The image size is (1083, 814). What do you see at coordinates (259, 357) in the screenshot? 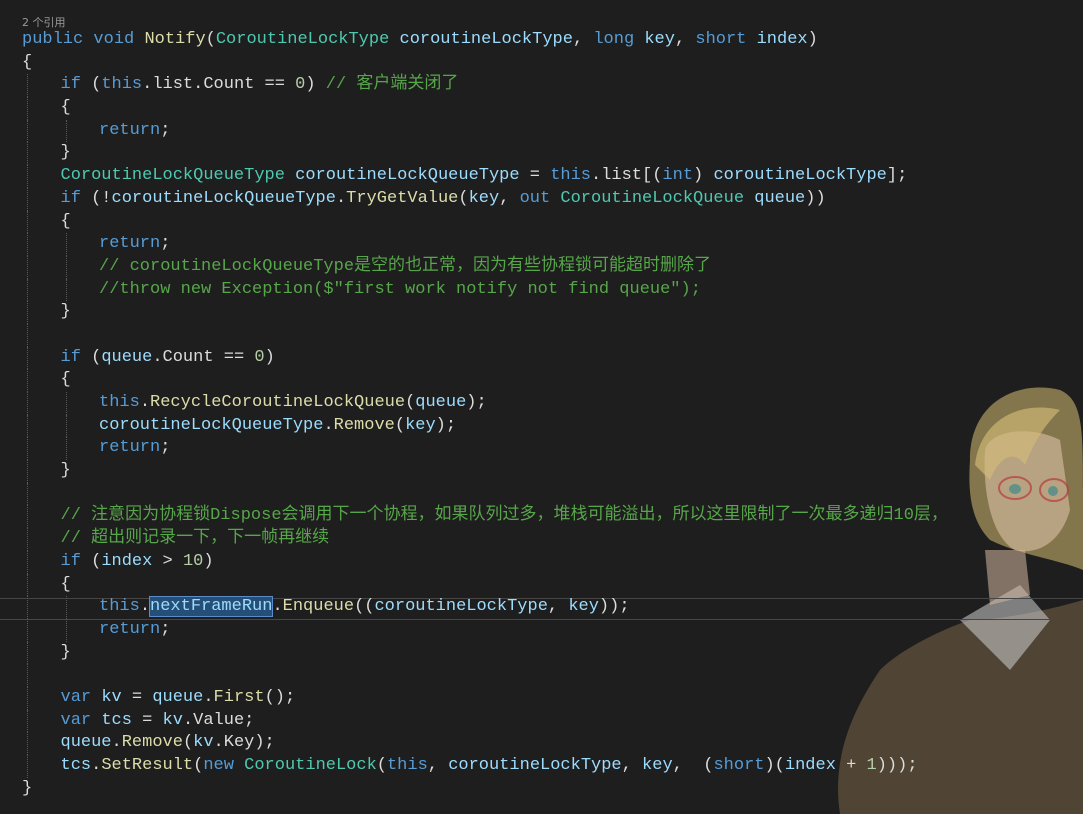
I see `code-token-number: 0` at bounding box center [259, 357].